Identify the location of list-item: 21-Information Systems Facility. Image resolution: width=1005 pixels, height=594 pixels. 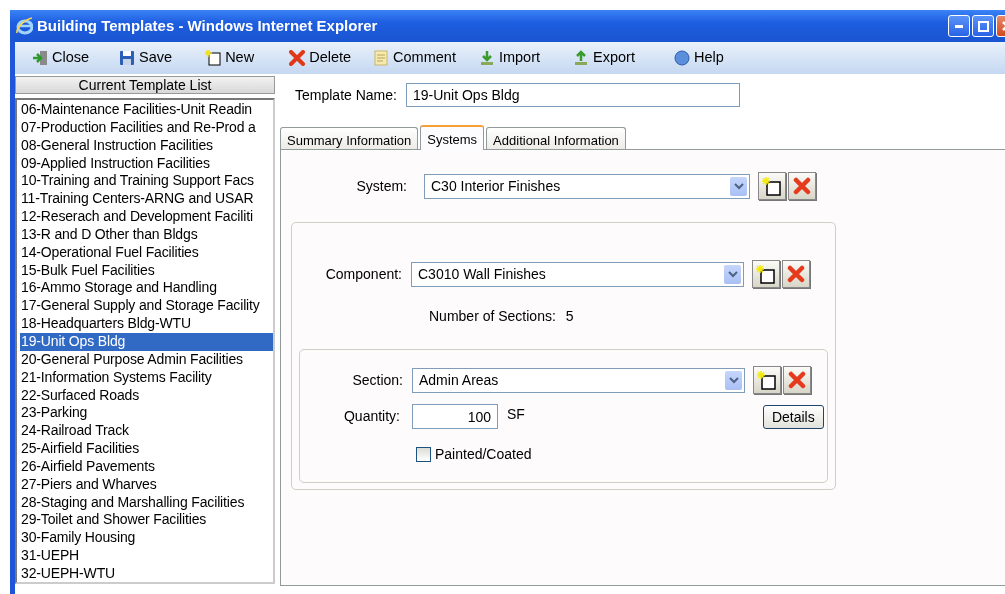
(146, 377).